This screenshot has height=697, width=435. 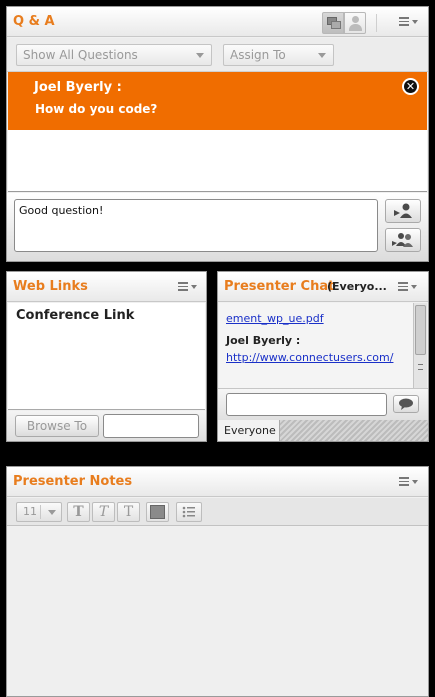 What do you see at coordinates (39, 512) in the screenshot?
I see `font-size-select: 11` at bounding box center [39, 512].